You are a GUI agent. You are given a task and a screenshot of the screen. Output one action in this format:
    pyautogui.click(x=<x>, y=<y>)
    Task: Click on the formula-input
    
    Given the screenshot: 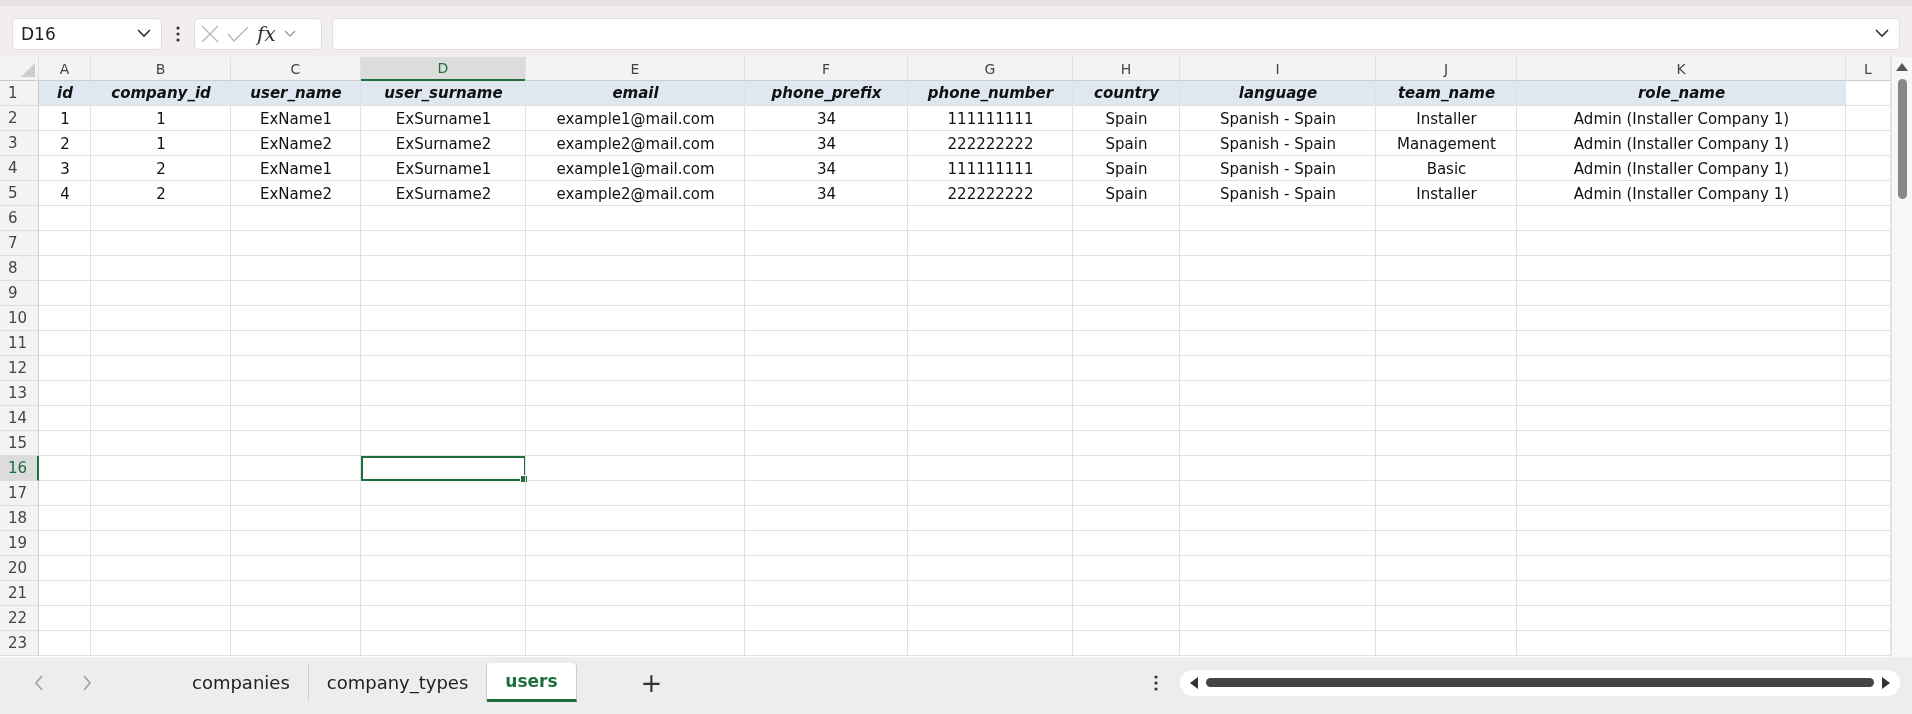 What is the action you would take?
    pyautogui.click(x=1116, y=33)
    